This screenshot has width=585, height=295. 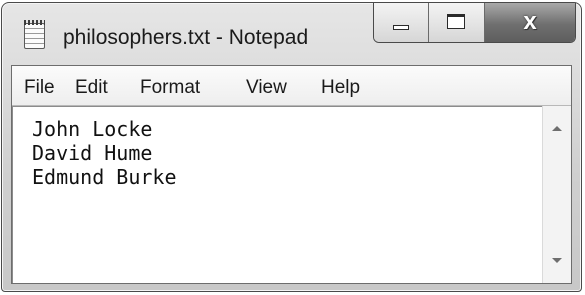 I want to click on window-controls: x, so click(x=474, y=23).